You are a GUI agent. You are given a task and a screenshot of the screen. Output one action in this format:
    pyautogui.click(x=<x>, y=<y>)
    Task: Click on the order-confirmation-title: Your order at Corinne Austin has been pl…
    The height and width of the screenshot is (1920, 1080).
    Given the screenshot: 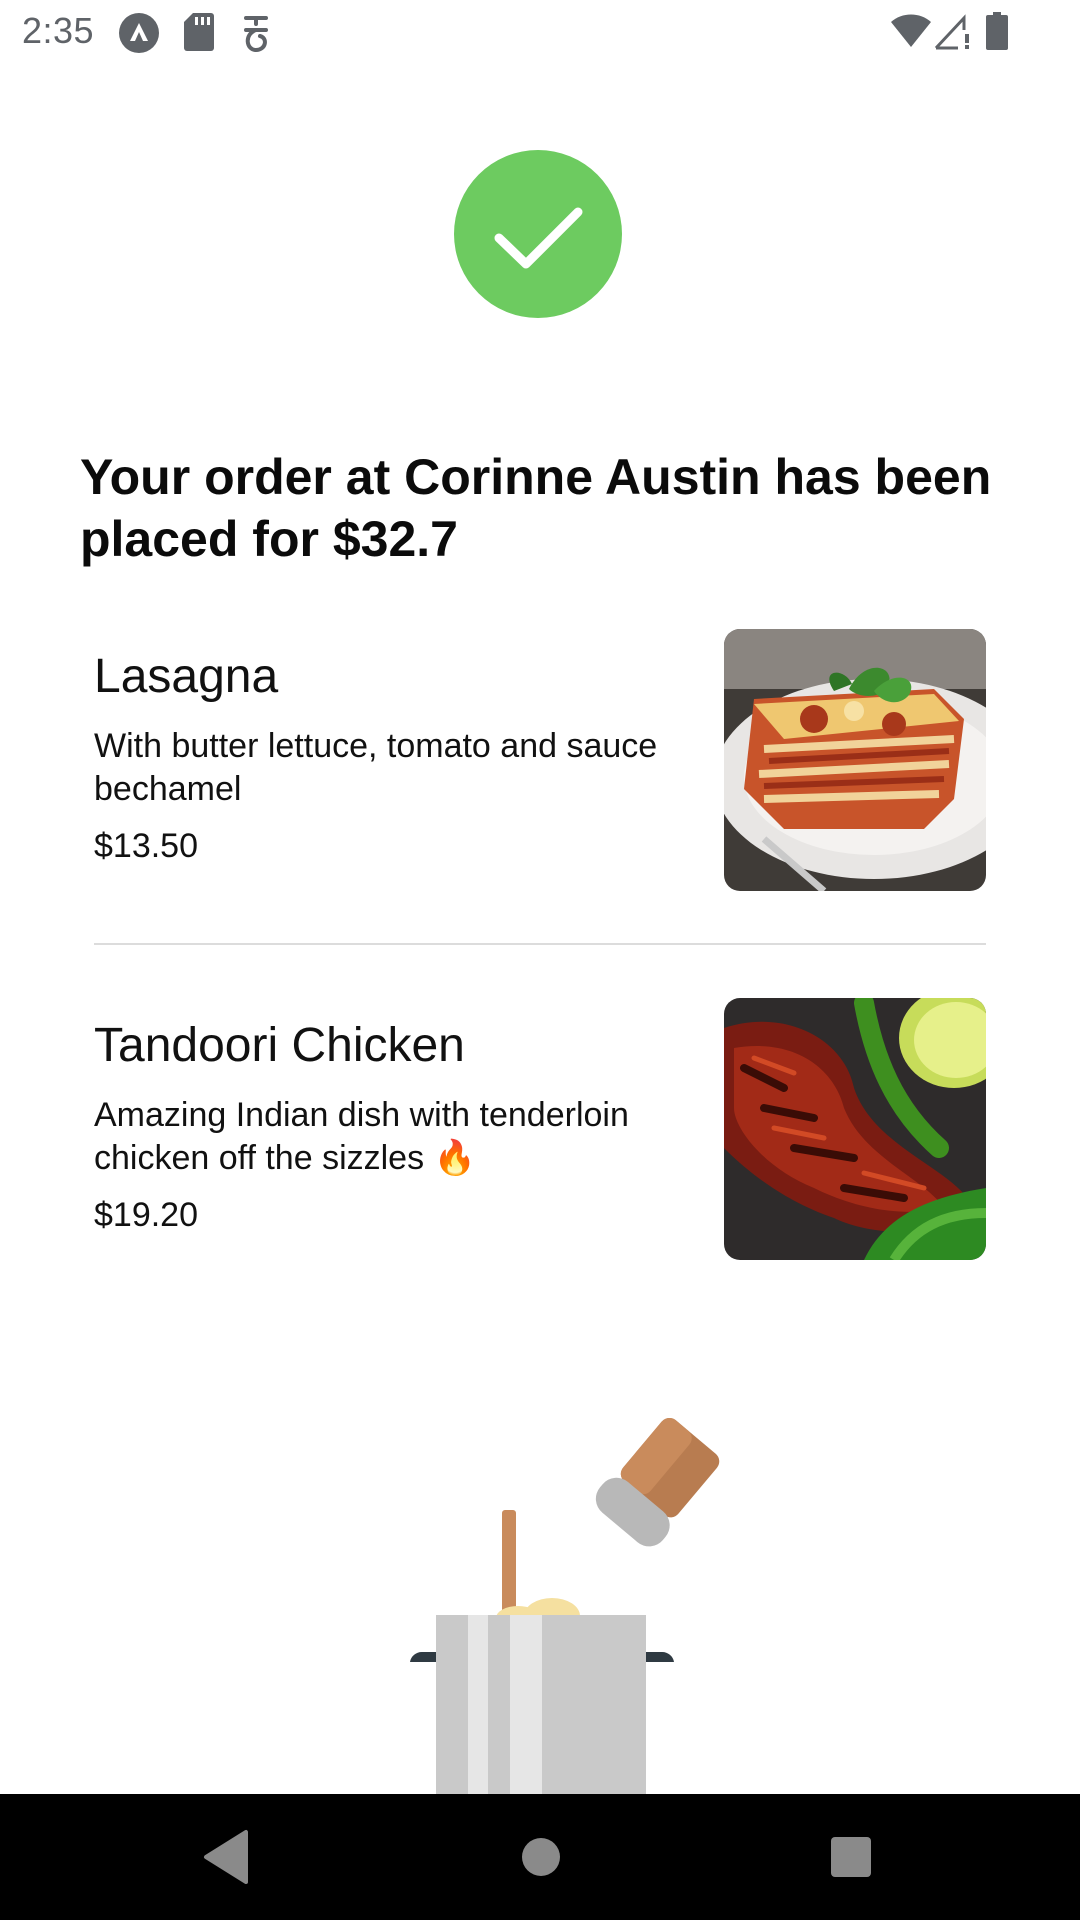 What is the action you would take?
    pyautogui.click(x=536, y=508)
    